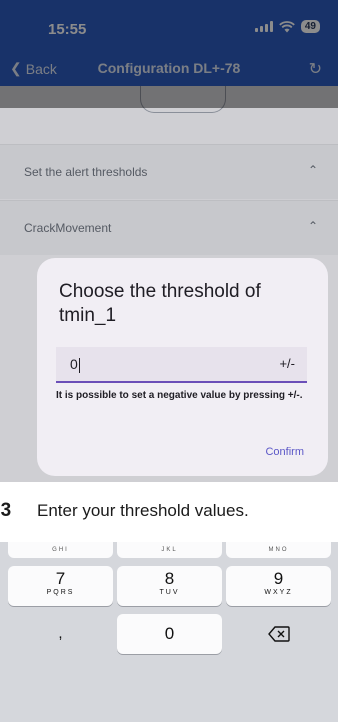 This screenshot has width=338, height=722. I want to click on backspace-icon, so click(278, 634).